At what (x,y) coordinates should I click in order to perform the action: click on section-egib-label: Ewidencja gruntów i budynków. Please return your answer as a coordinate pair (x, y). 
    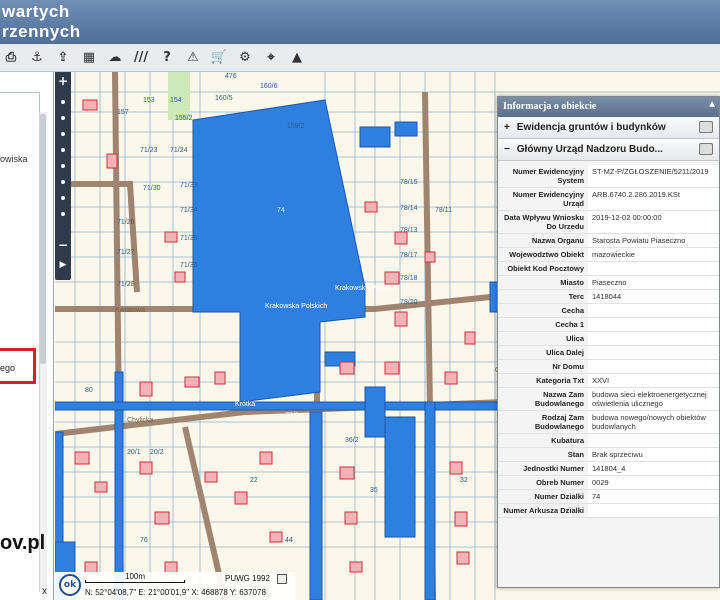
    Looking at the image, I should click on (591, 127).